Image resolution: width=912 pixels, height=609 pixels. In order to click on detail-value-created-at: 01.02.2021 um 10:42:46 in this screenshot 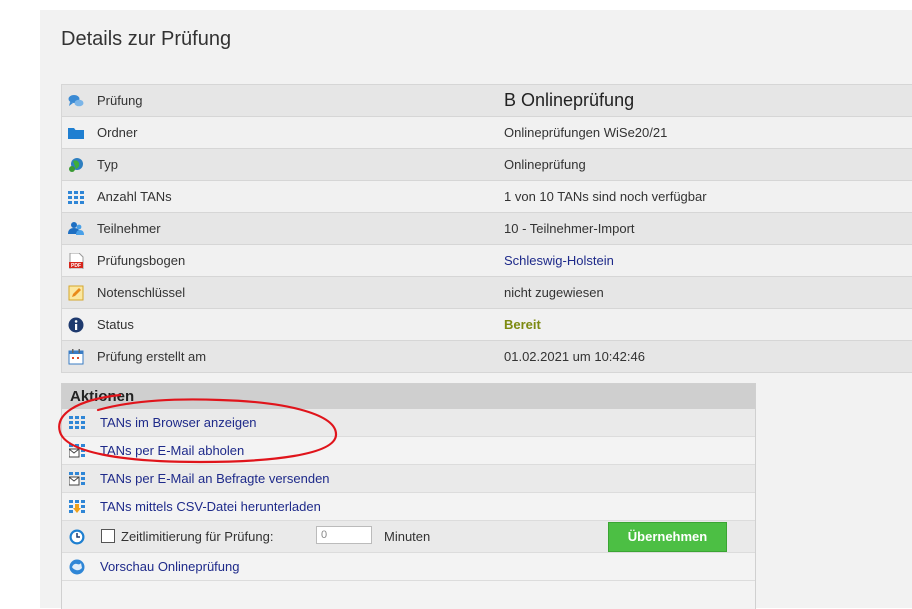, I will do `click(574, 356)`.